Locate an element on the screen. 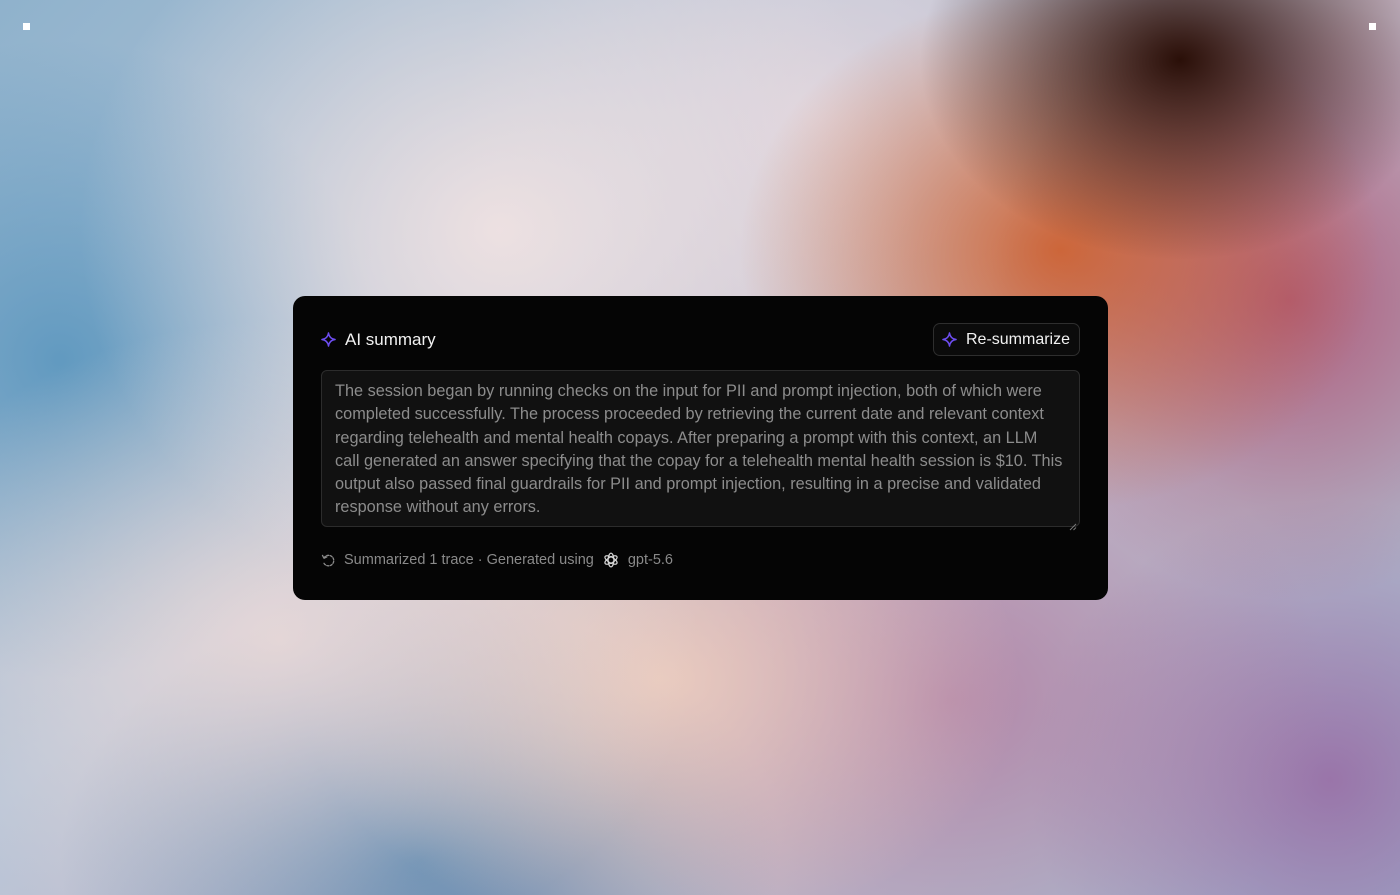 The width and height of the screenshot is (1400, 895). resize-handle-icon is located at coordinates (1072, 523).